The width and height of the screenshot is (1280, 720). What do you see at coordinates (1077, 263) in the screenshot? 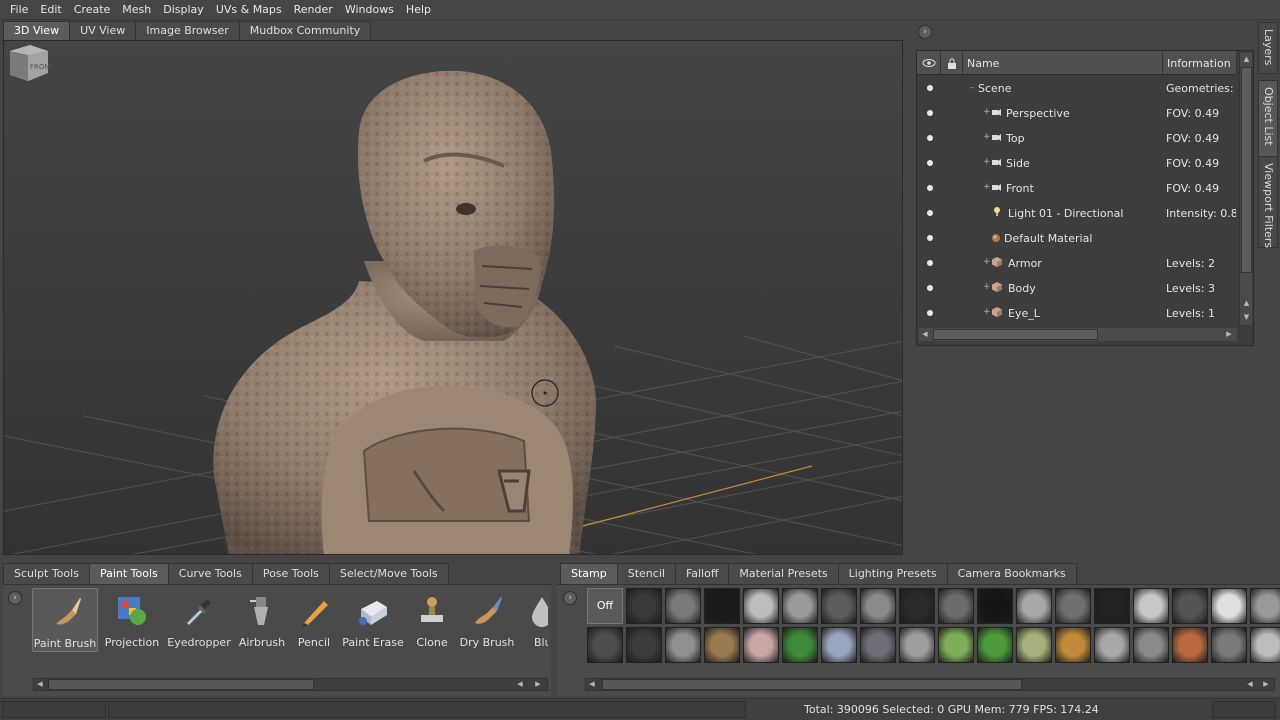
I see `list-item: + Armor Levels: 2` at bounding box center [1077, 263].